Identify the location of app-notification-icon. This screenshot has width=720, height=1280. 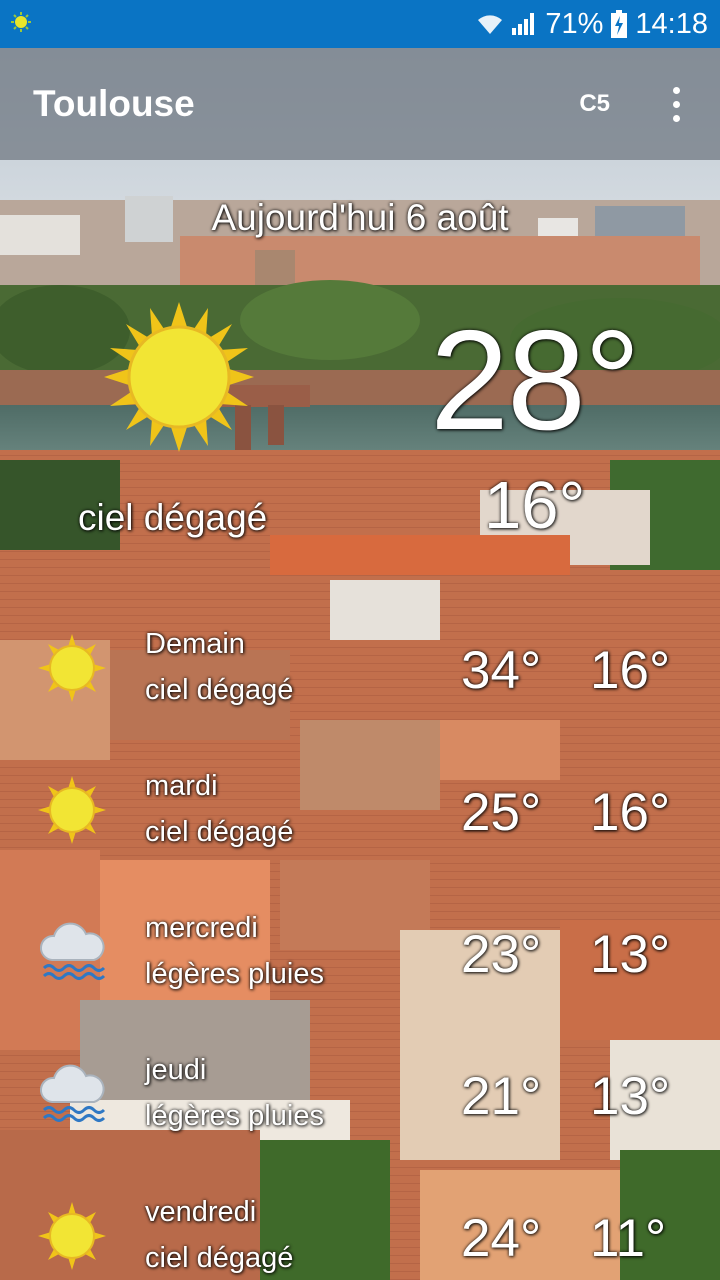
(21, 24).